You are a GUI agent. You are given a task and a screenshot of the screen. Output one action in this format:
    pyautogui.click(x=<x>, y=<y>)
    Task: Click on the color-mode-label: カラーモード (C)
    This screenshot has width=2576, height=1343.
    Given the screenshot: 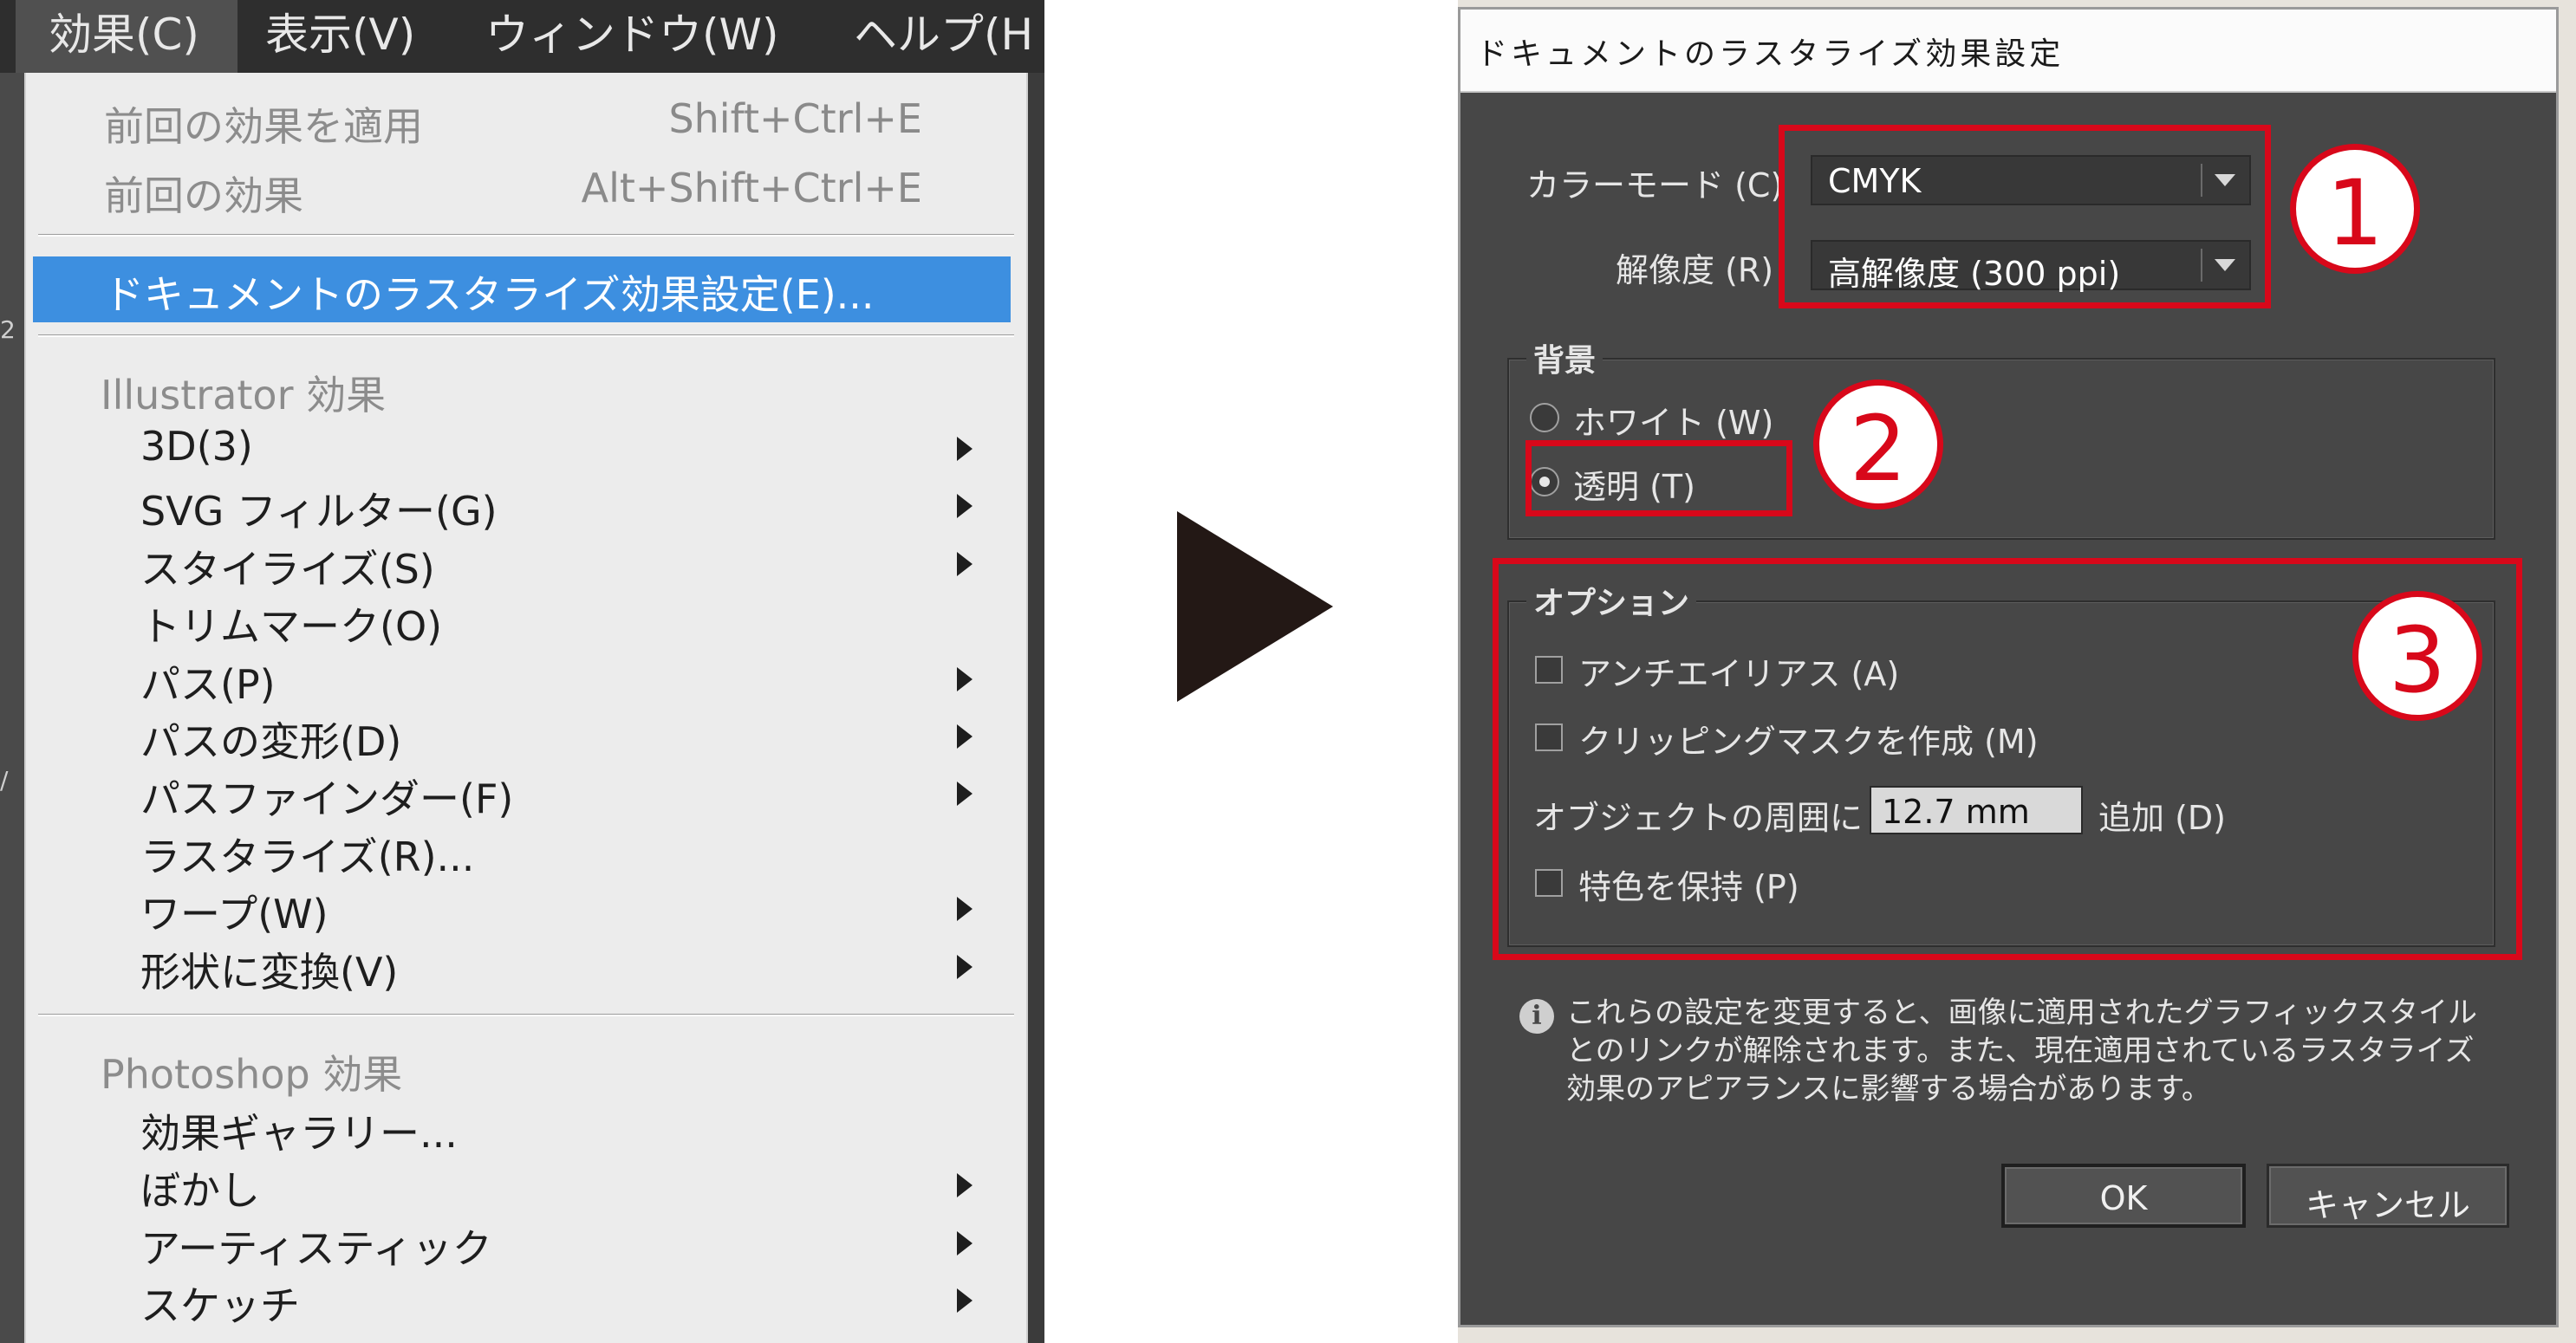 What is the action you would take?
    pyautogui.click(x=1655, y=185)
    